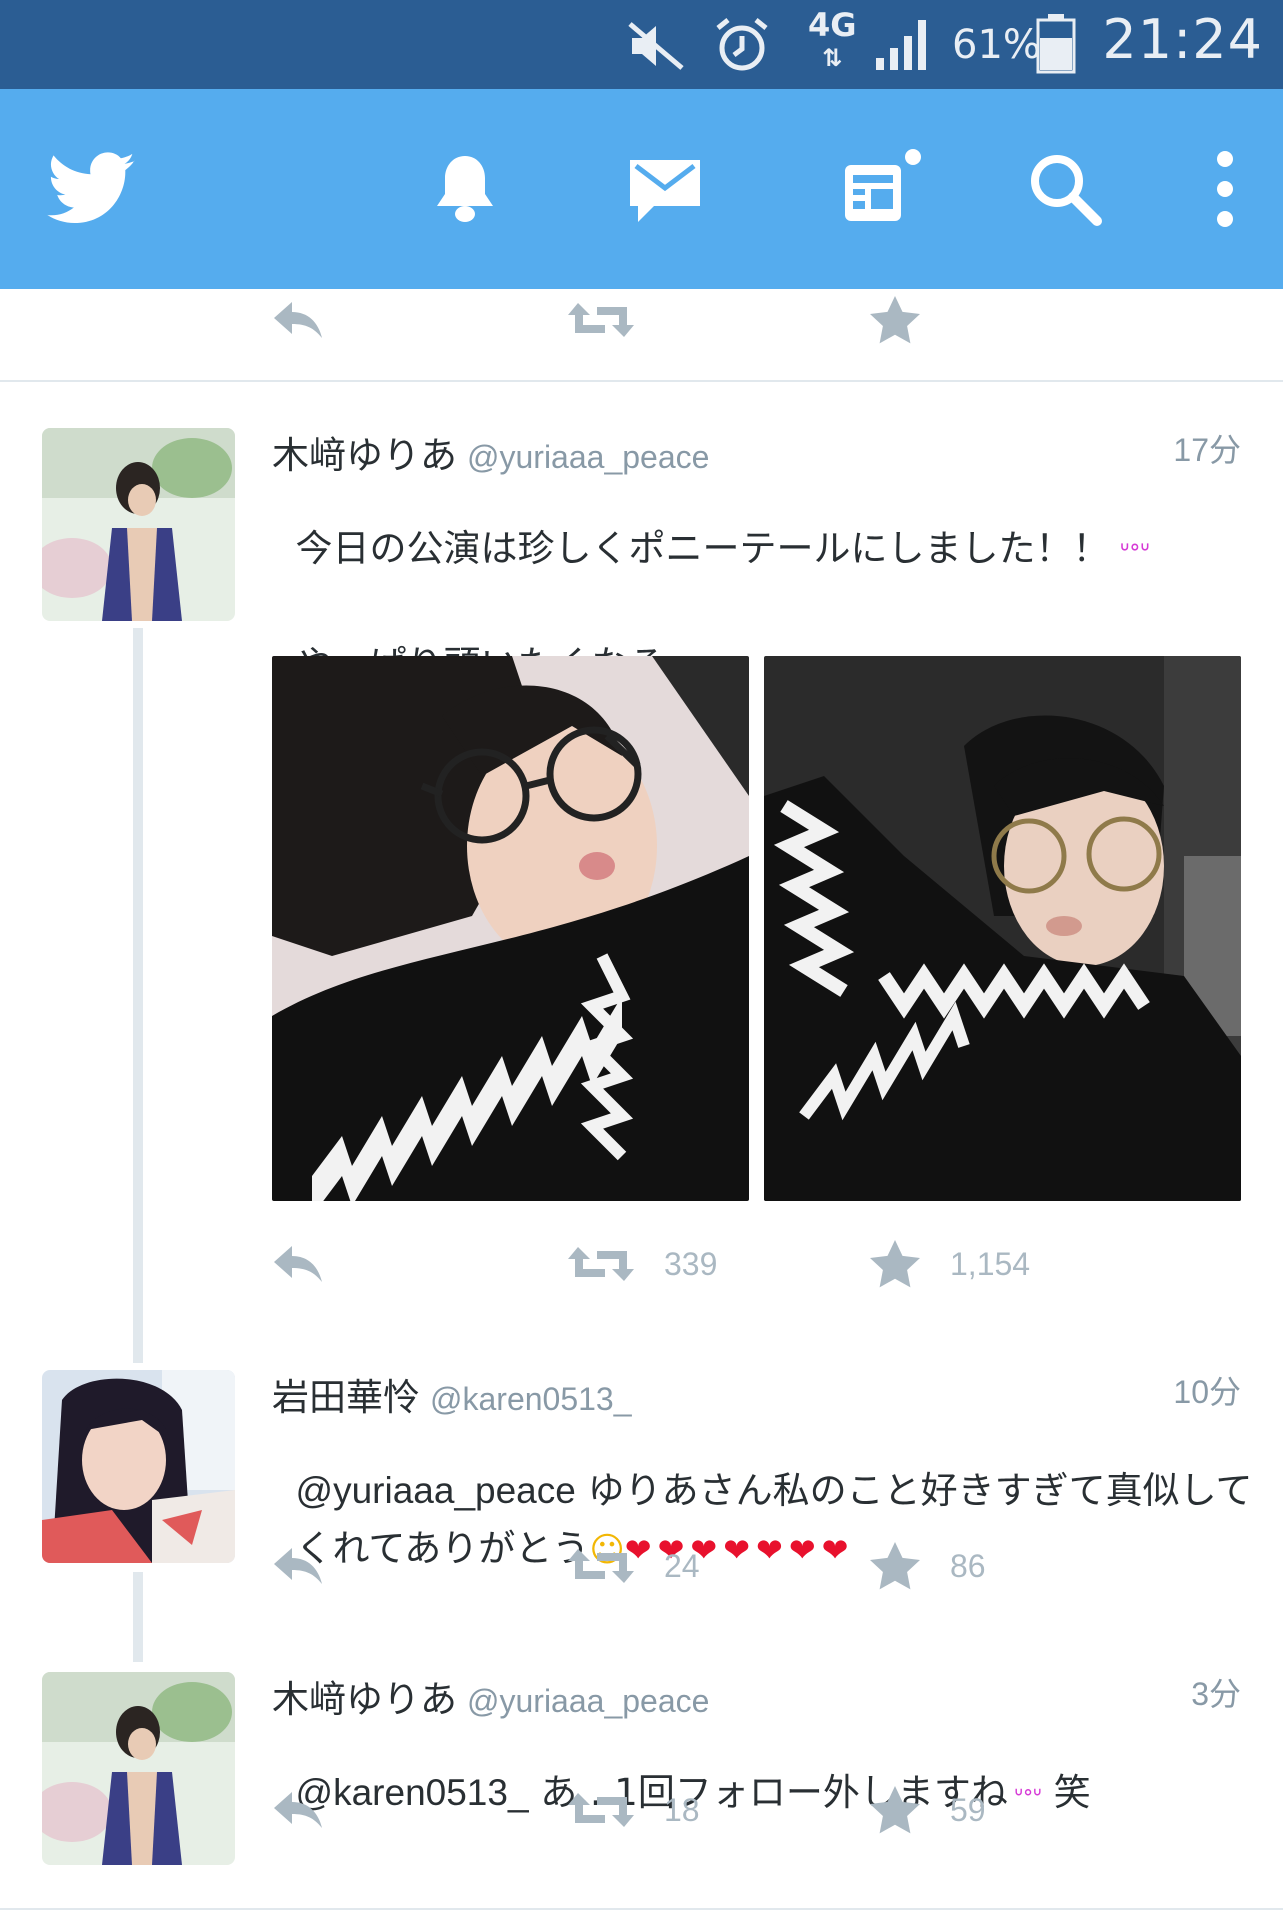 This screenshot has width=1283, height=1920. I want to click on battery-icon, so click(1056, 44).